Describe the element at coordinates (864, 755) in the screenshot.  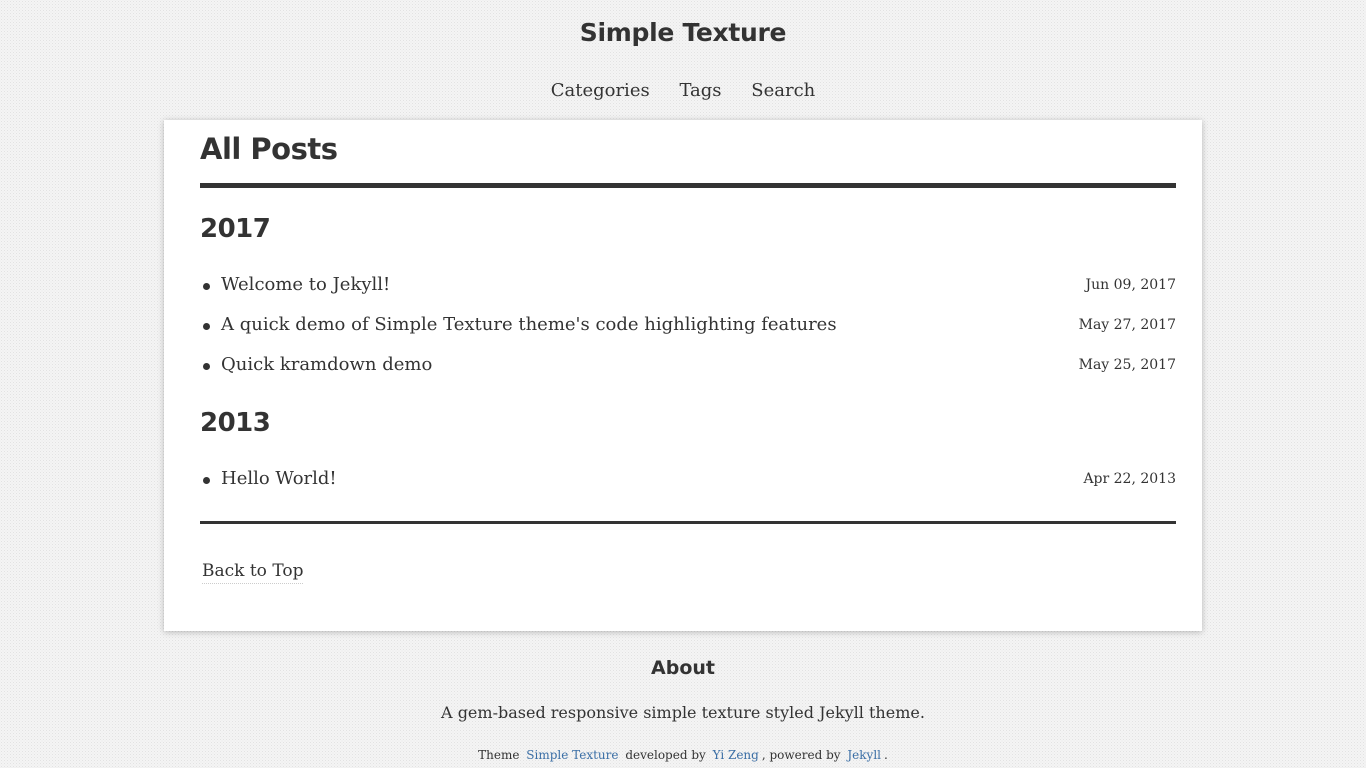
I see `jekyll-link: Jekyll` at that location.